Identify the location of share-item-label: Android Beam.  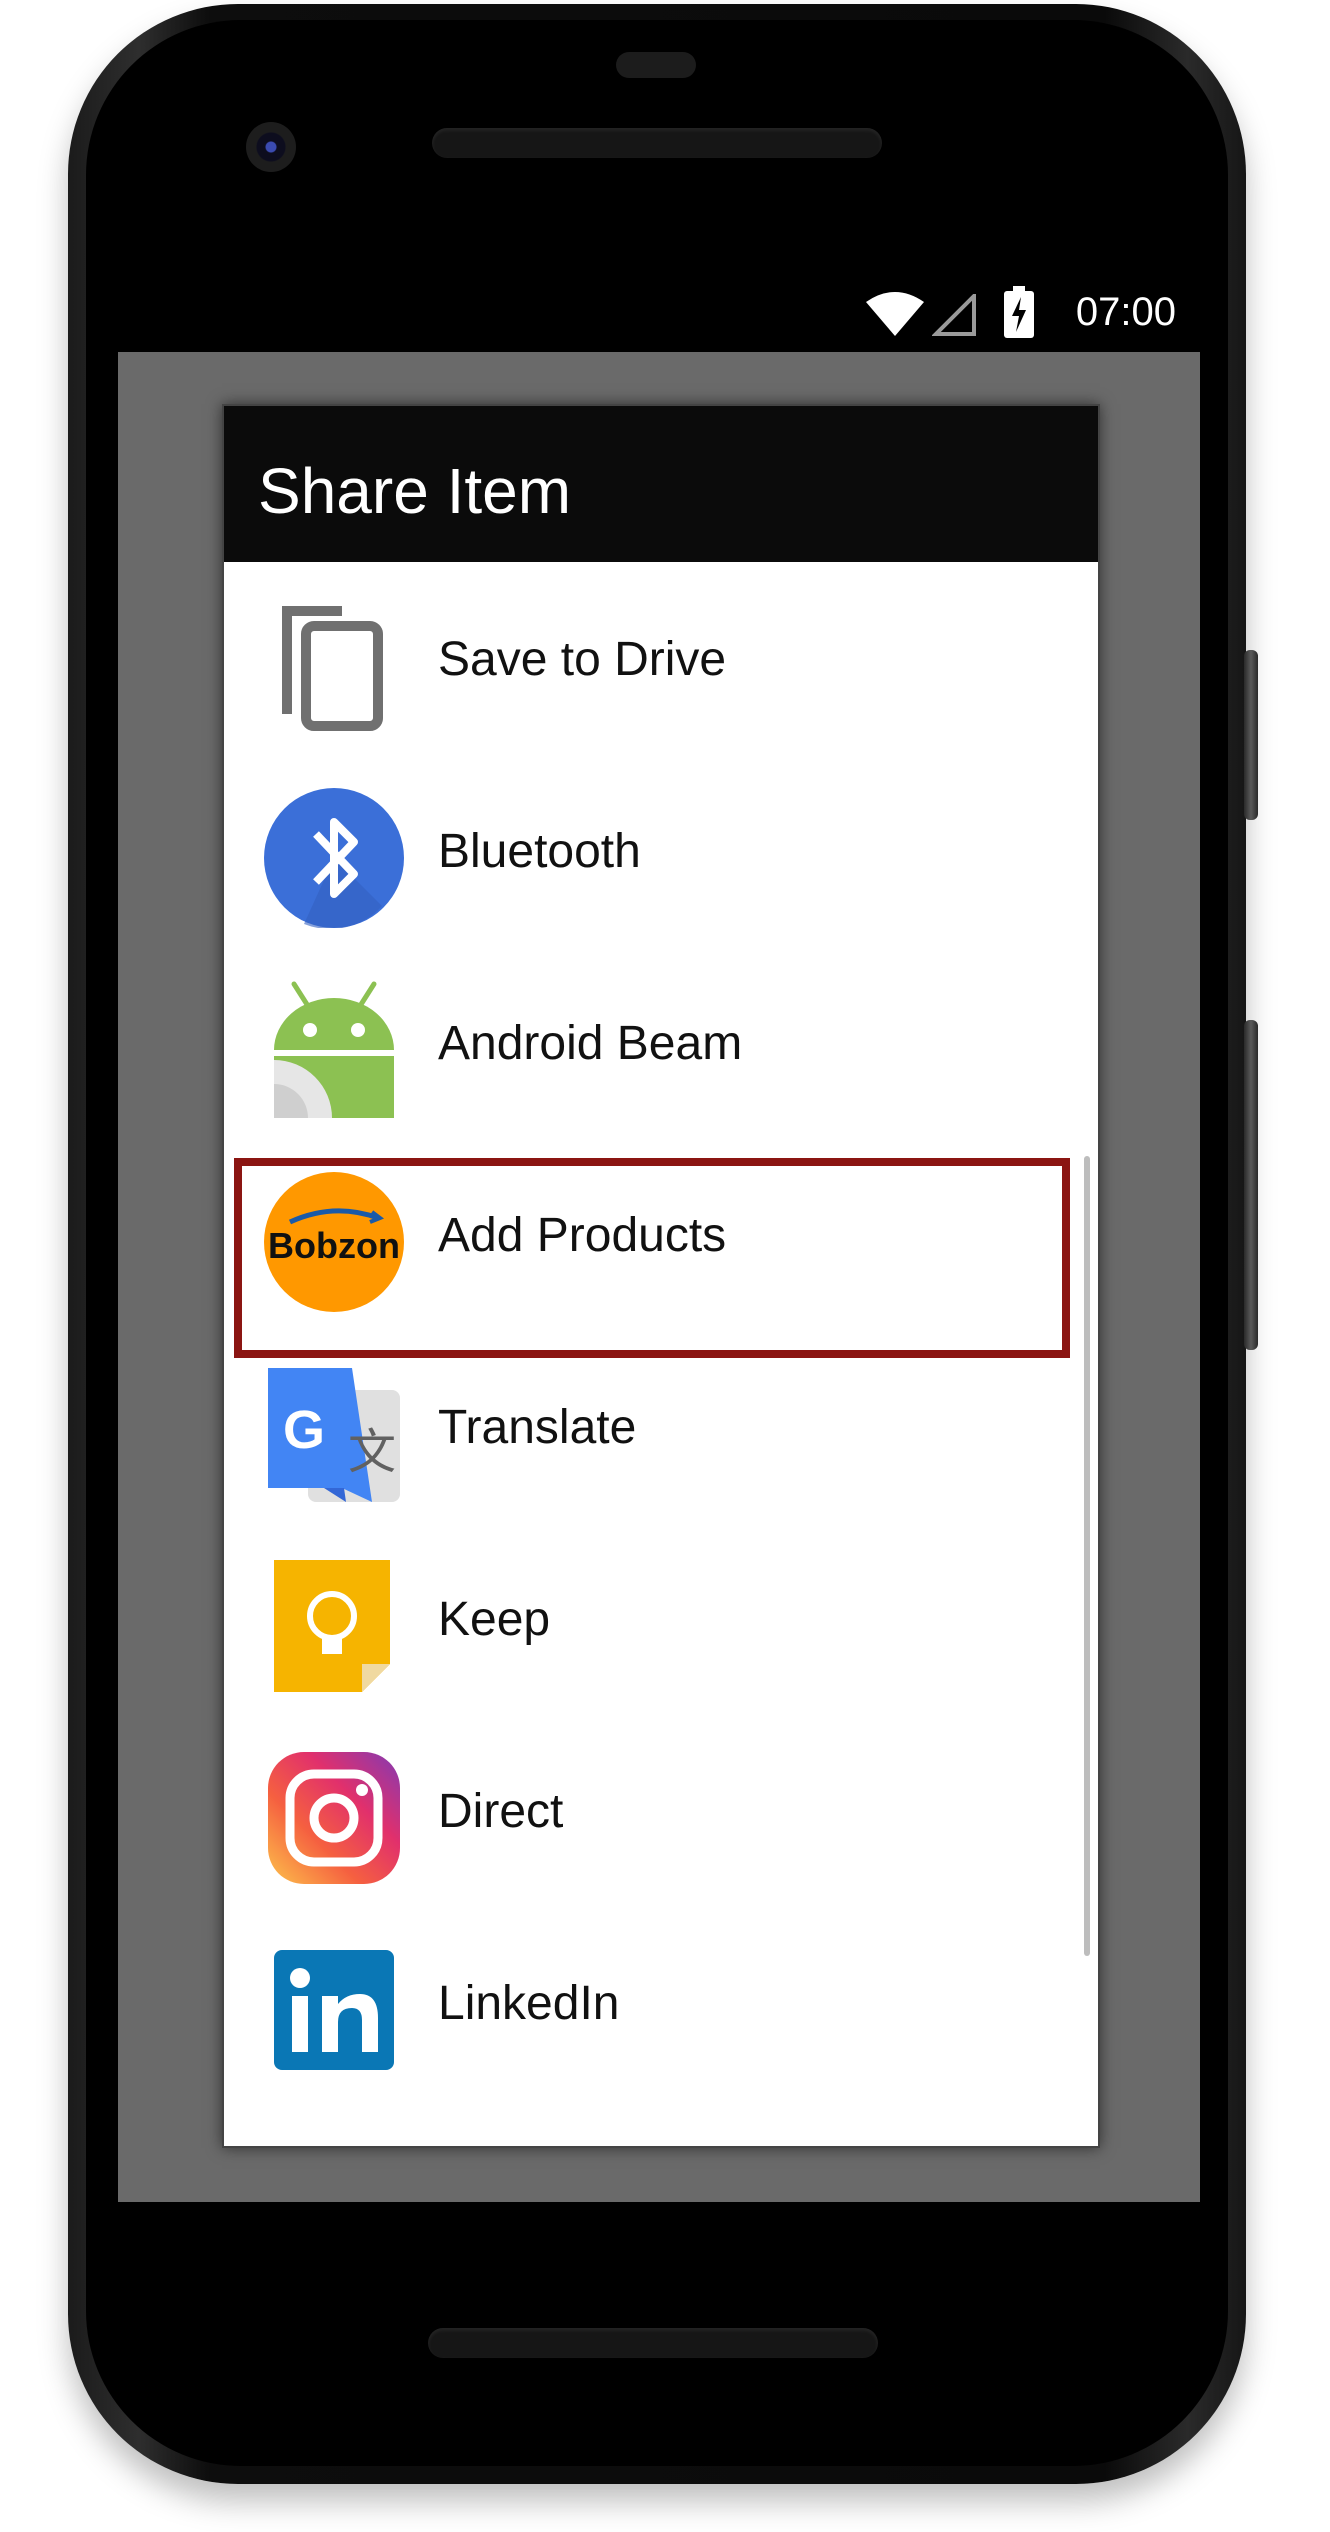
(590, 1043).